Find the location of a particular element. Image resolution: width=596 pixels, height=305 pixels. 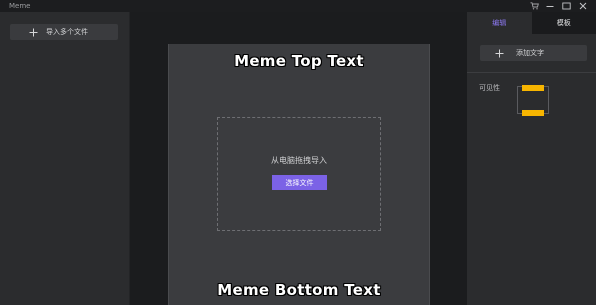

minimize-icon is located at coordinates (550, 6).